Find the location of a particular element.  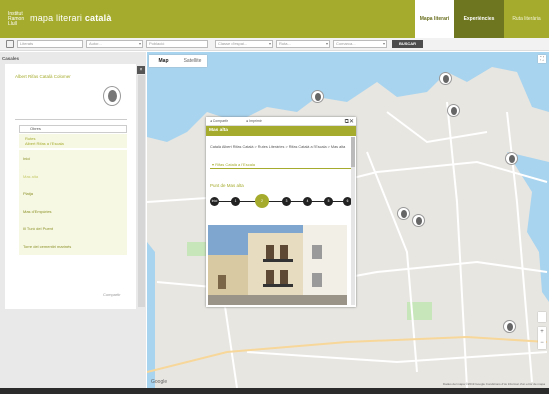

park-area is located at coordinates (197, 249).